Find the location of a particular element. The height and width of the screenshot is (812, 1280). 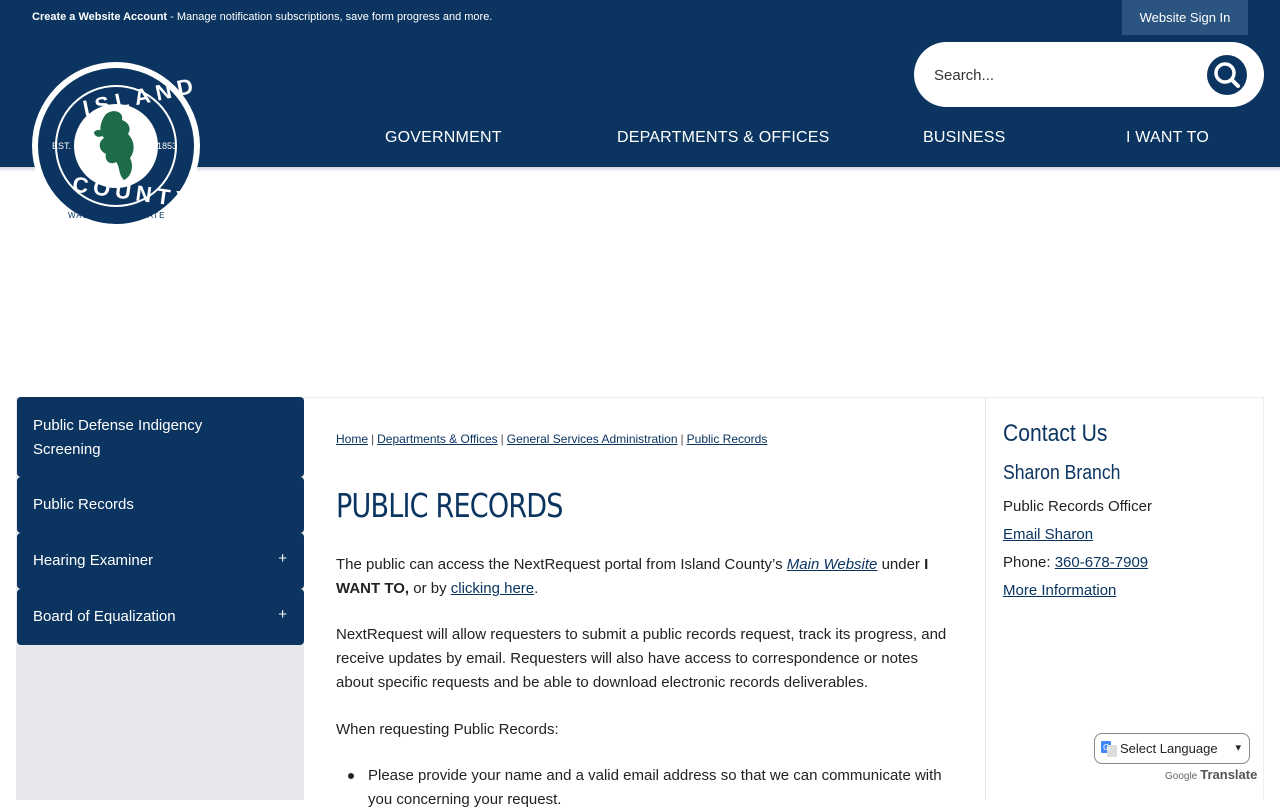

search-button is located at coordinates (1227, 75).